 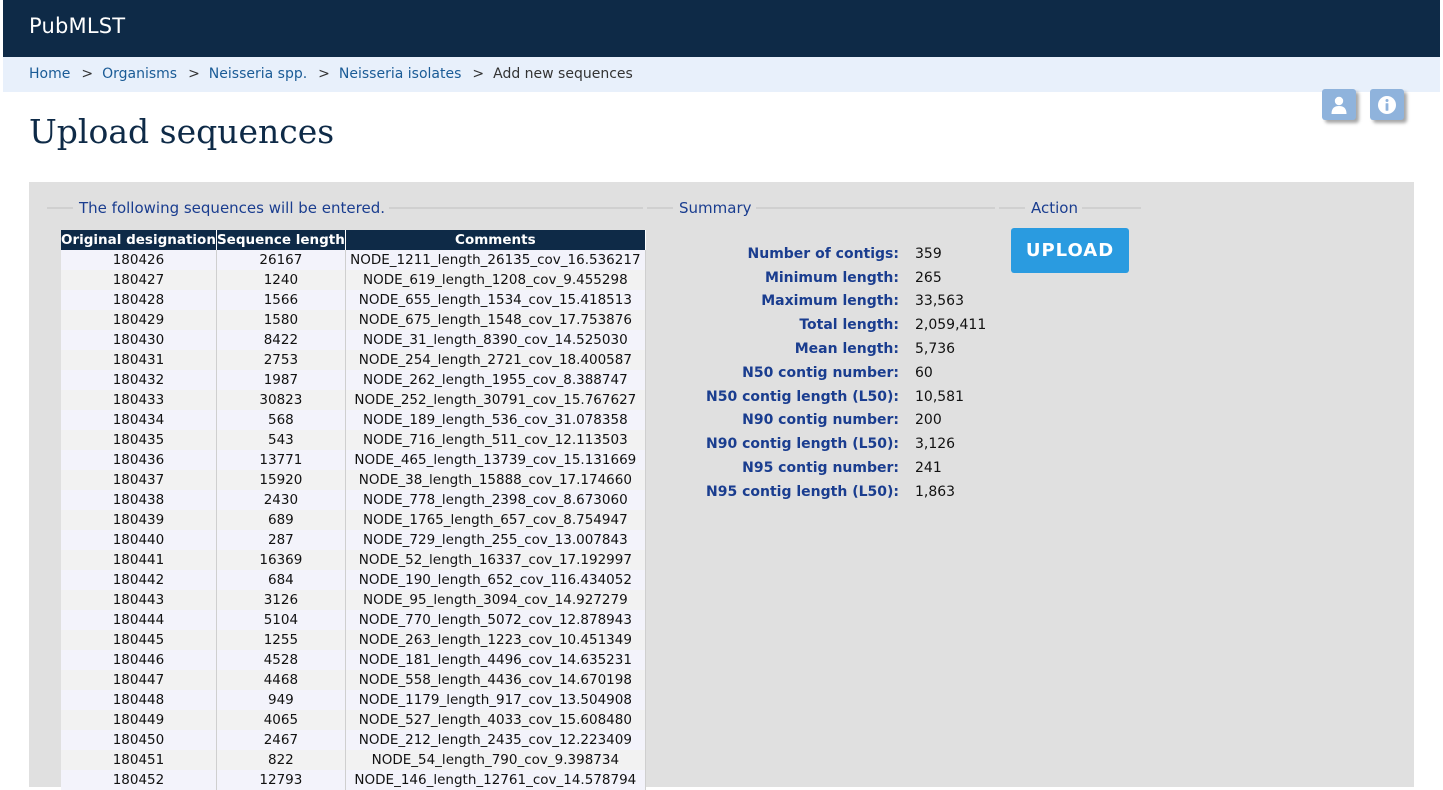 What do you see at coordinates (281, 520) in the screenshot?
I see `cell-sequence-length: 689` at bounding box center [281, 520].